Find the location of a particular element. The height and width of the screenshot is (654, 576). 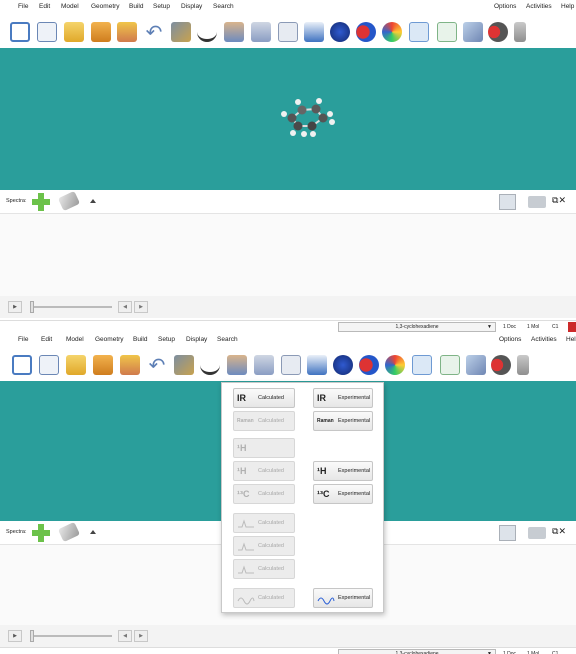

alert-indicator is located at coordinates (572, 327).